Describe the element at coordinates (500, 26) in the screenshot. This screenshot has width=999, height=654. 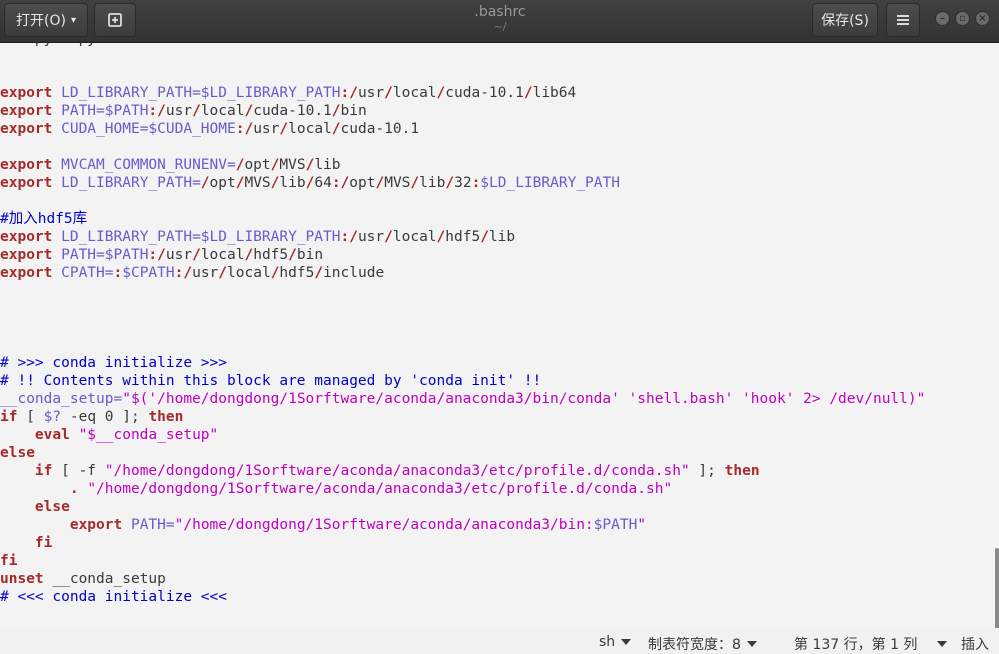
I see `window-subtitle: ~/` at that location.